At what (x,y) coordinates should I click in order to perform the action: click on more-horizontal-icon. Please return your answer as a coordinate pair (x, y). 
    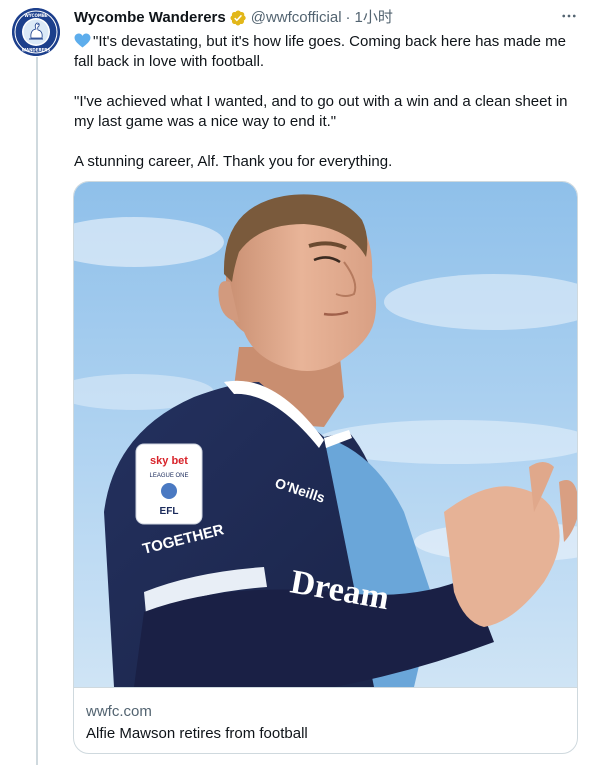
    Looking at the image, I should click on (569, 16).